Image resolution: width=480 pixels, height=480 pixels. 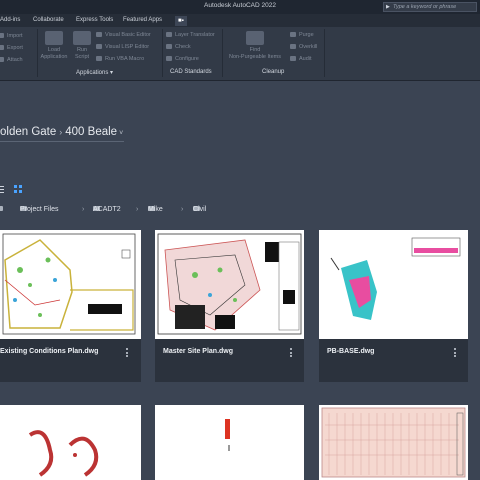 I want to click on layer-translator-button: Layer Translator, so click(x=190, y=35).